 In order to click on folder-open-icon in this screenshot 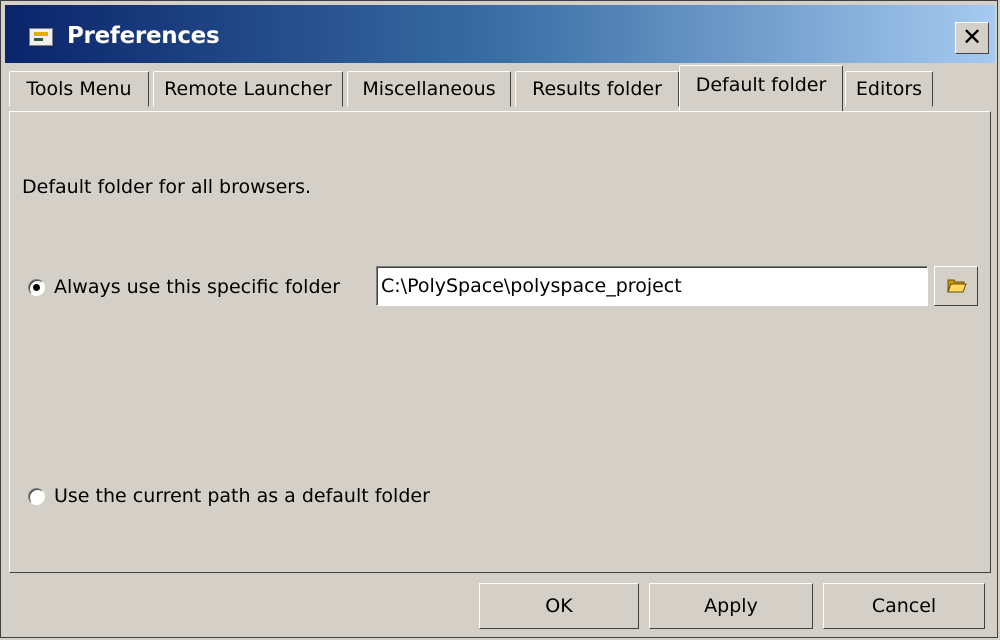, I will do `click(957, 286)`.